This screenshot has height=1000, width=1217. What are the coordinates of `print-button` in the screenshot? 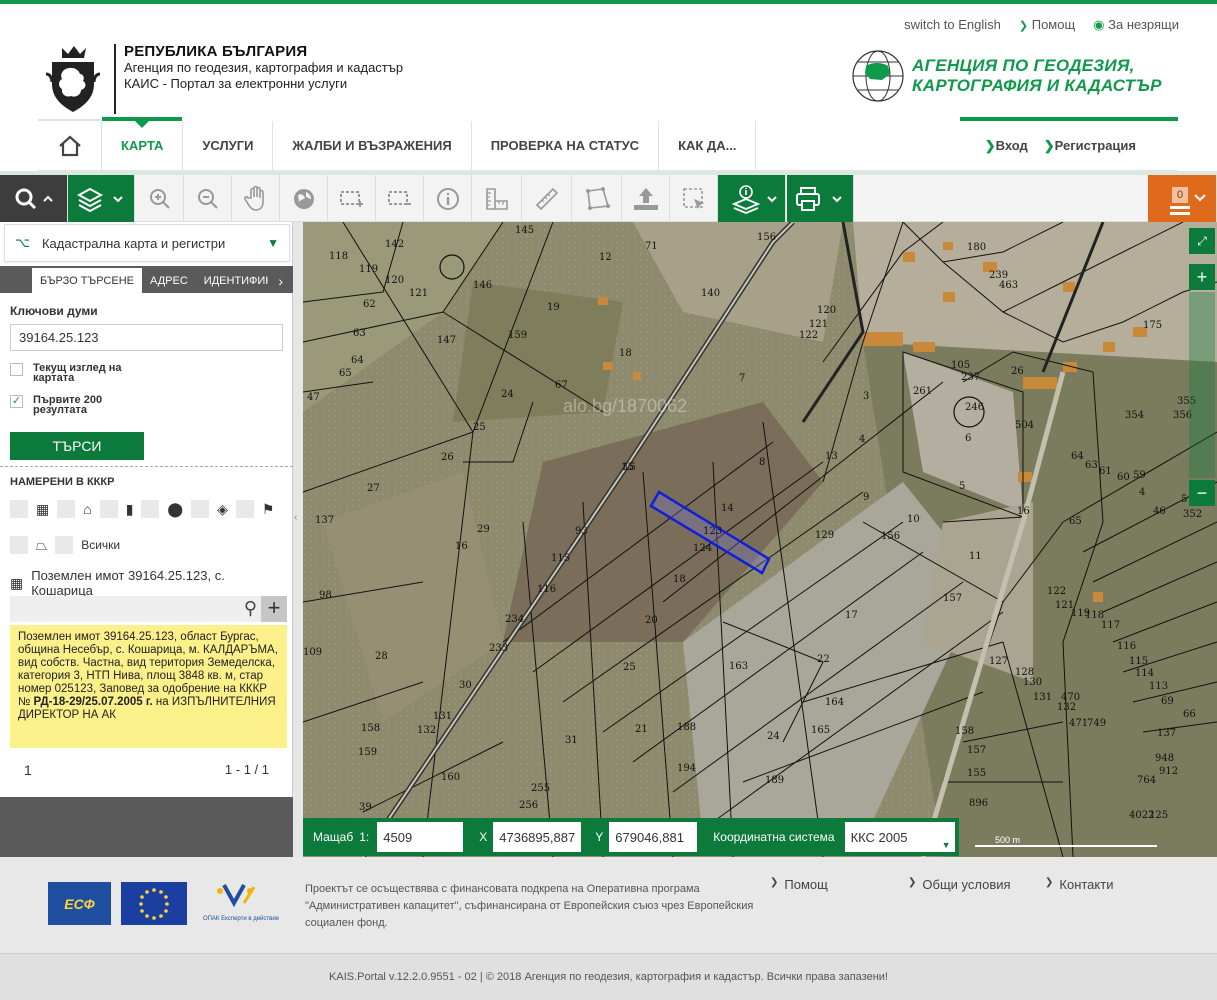 It's located at (820, 198).